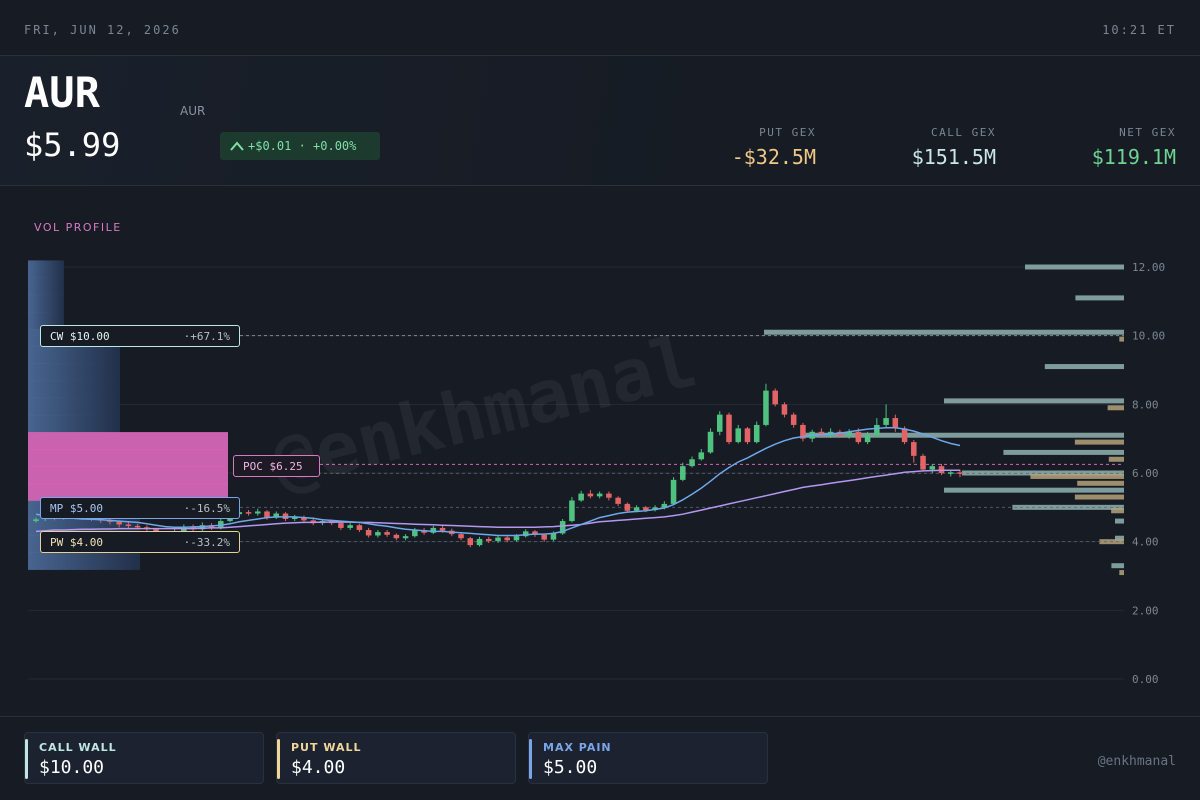 The height and width of the screenshot is (800, 1200). Describe the element at coordinates (396, 758) in the screenshot. I see `put-wall-card: PUT WALL $4.00` at that location.